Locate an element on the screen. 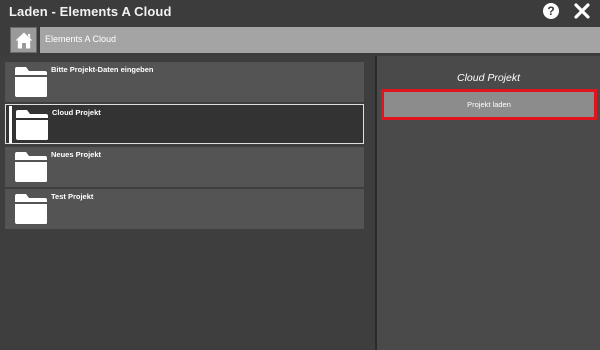 Image resolution: width=600 pixels, height=350 pixels. help-icon: ? is located at coordinates (551, 11).